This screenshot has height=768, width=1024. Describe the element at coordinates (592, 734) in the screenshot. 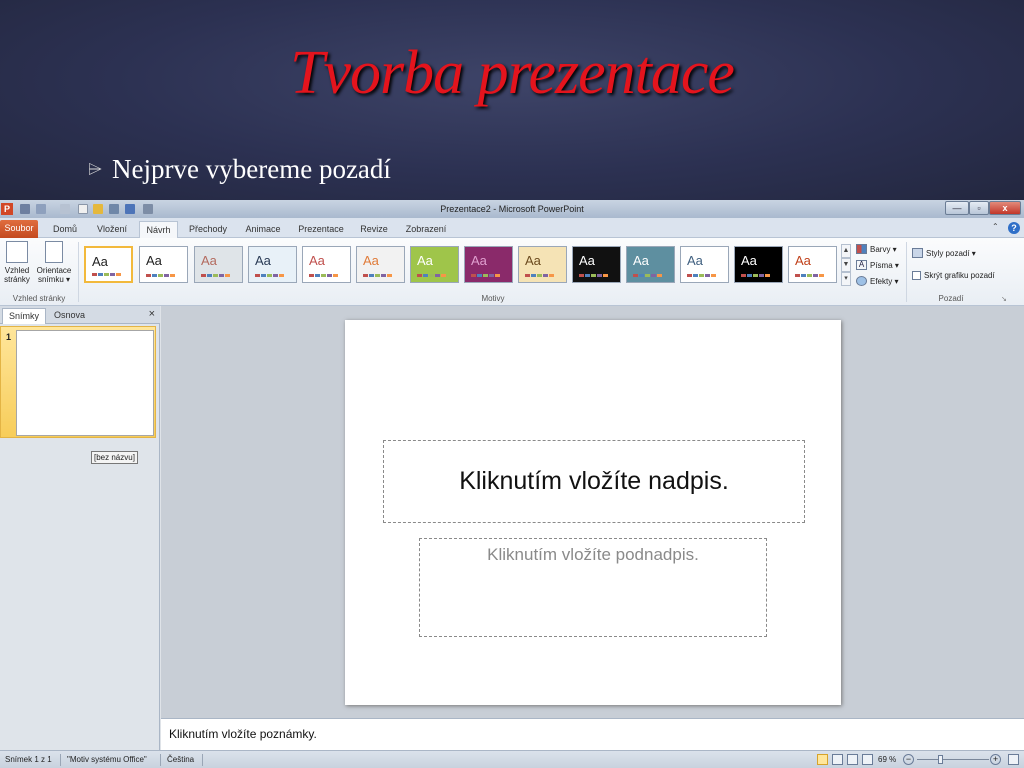

I see `notes-pane: Kliknutím vložíte poznámky.` at that location.